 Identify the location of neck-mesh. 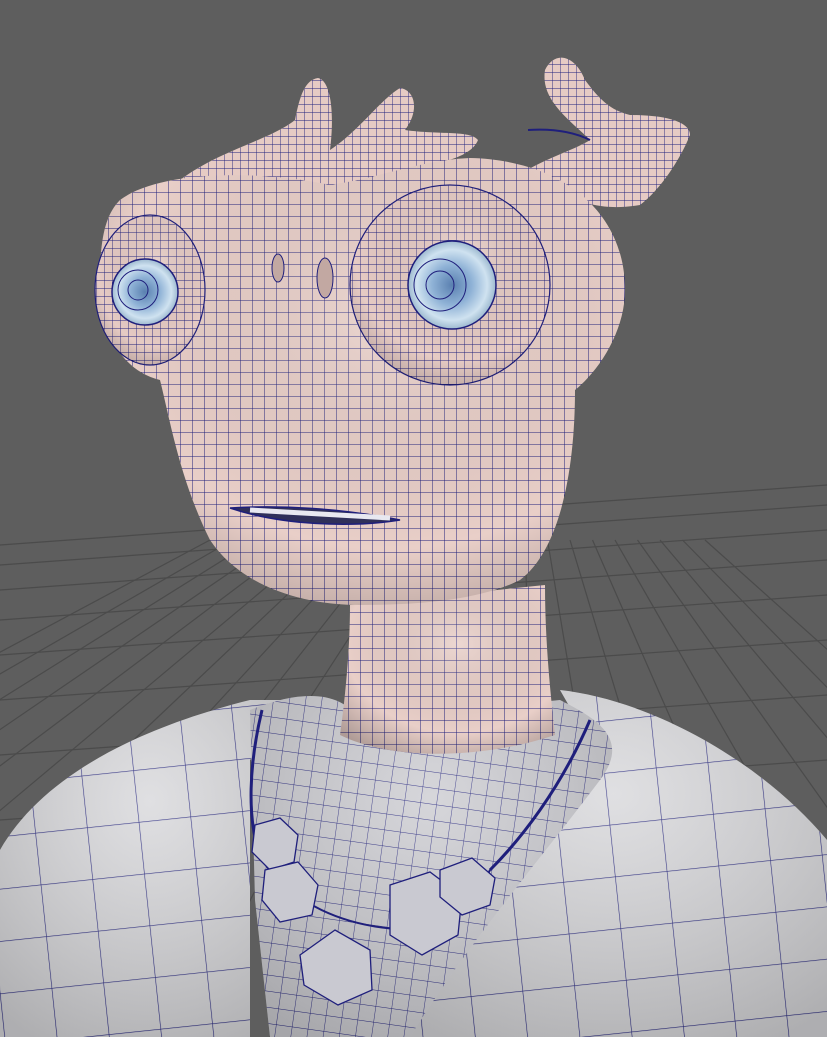
(447, 669).